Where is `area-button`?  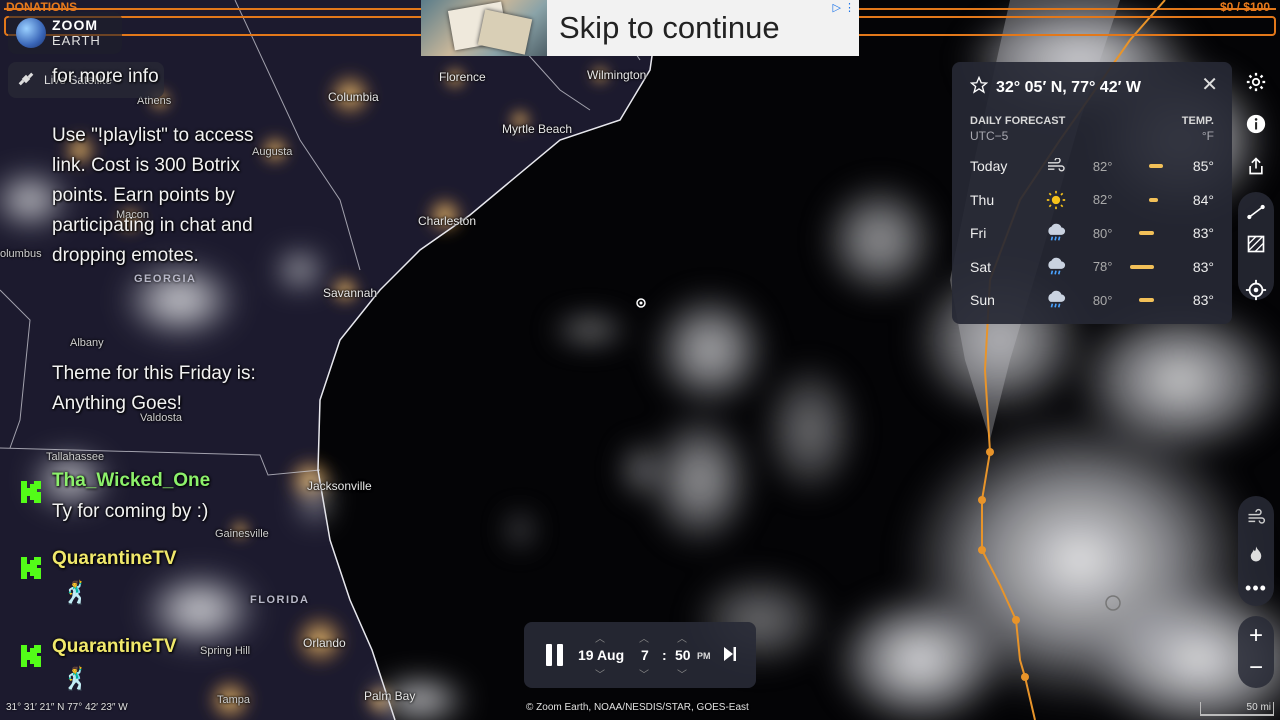 area-button is located at coordinates (1256, 244).